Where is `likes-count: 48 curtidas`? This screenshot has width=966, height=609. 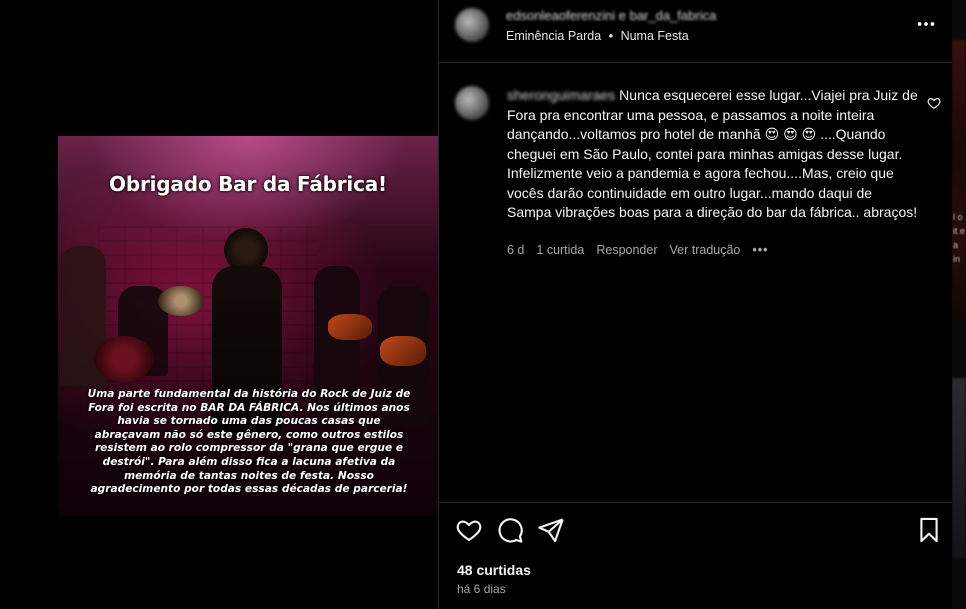 likes-count: 48 curtidas is located at coordinates (494, 570).